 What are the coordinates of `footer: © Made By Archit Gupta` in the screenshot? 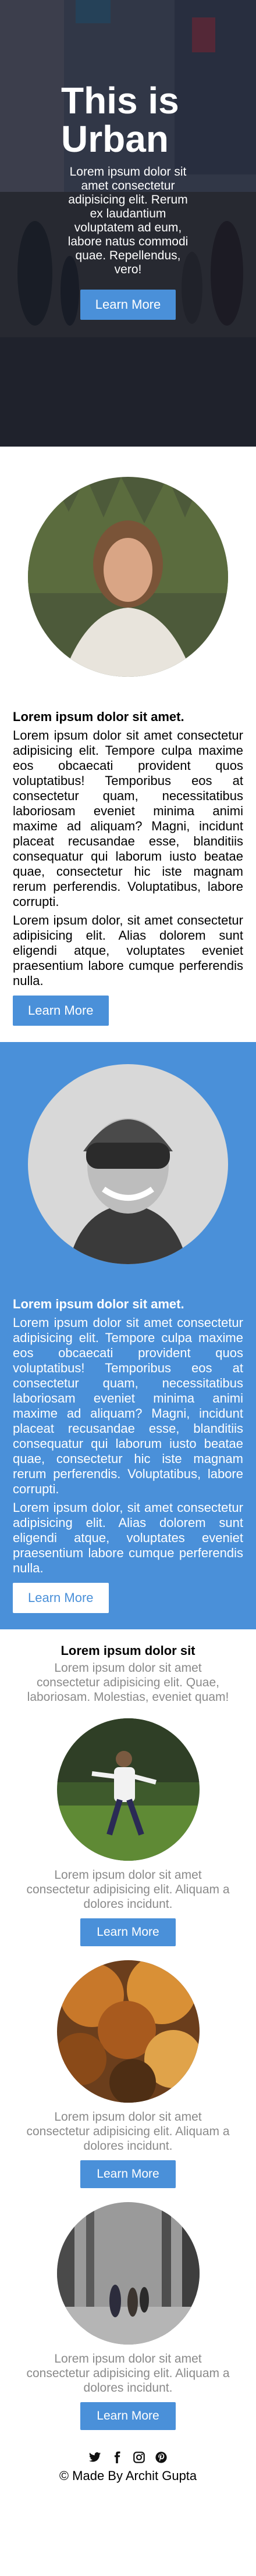 It's located at (128, 2460).